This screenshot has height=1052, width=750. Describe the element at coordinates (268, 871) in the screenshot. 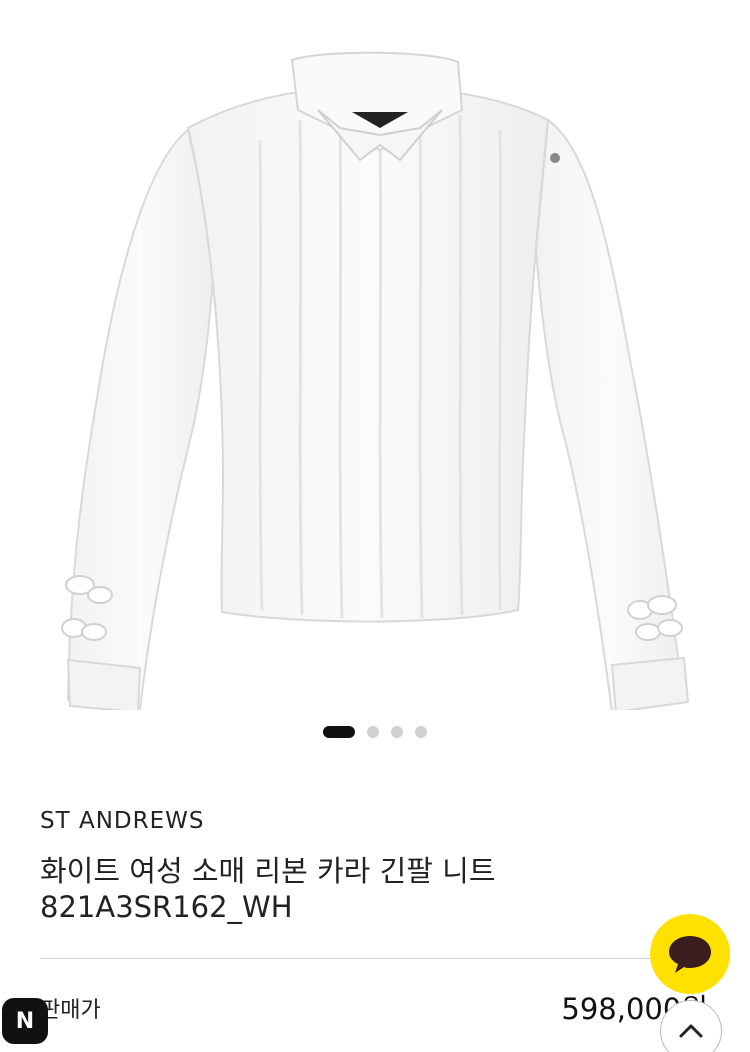

I see `product-title: 화이트 여성 소매 리본 카라 긴팔 니트` at that location.